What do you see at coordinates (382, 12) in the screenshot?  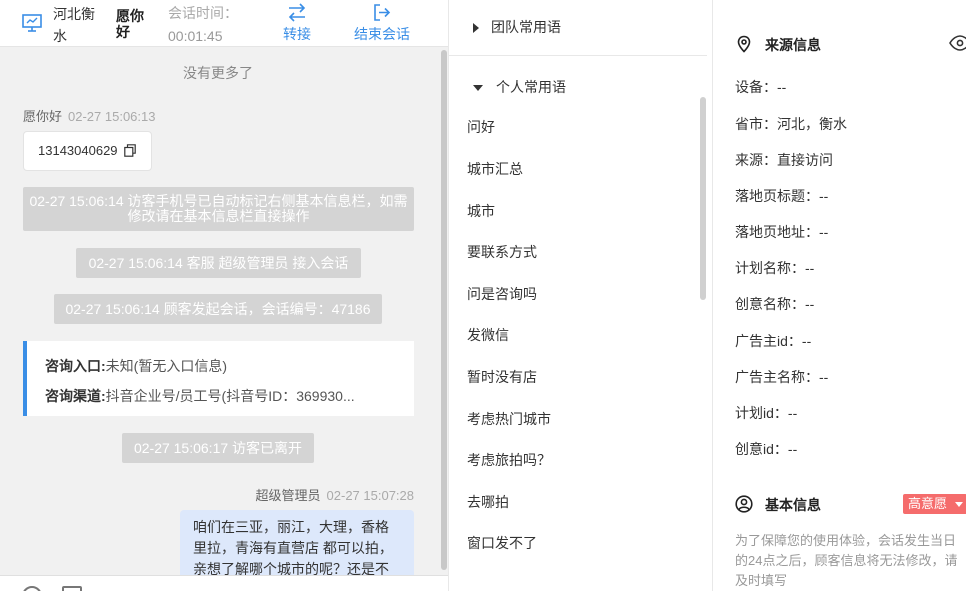 I see `exit-icon` at bounding box center [382, 12].